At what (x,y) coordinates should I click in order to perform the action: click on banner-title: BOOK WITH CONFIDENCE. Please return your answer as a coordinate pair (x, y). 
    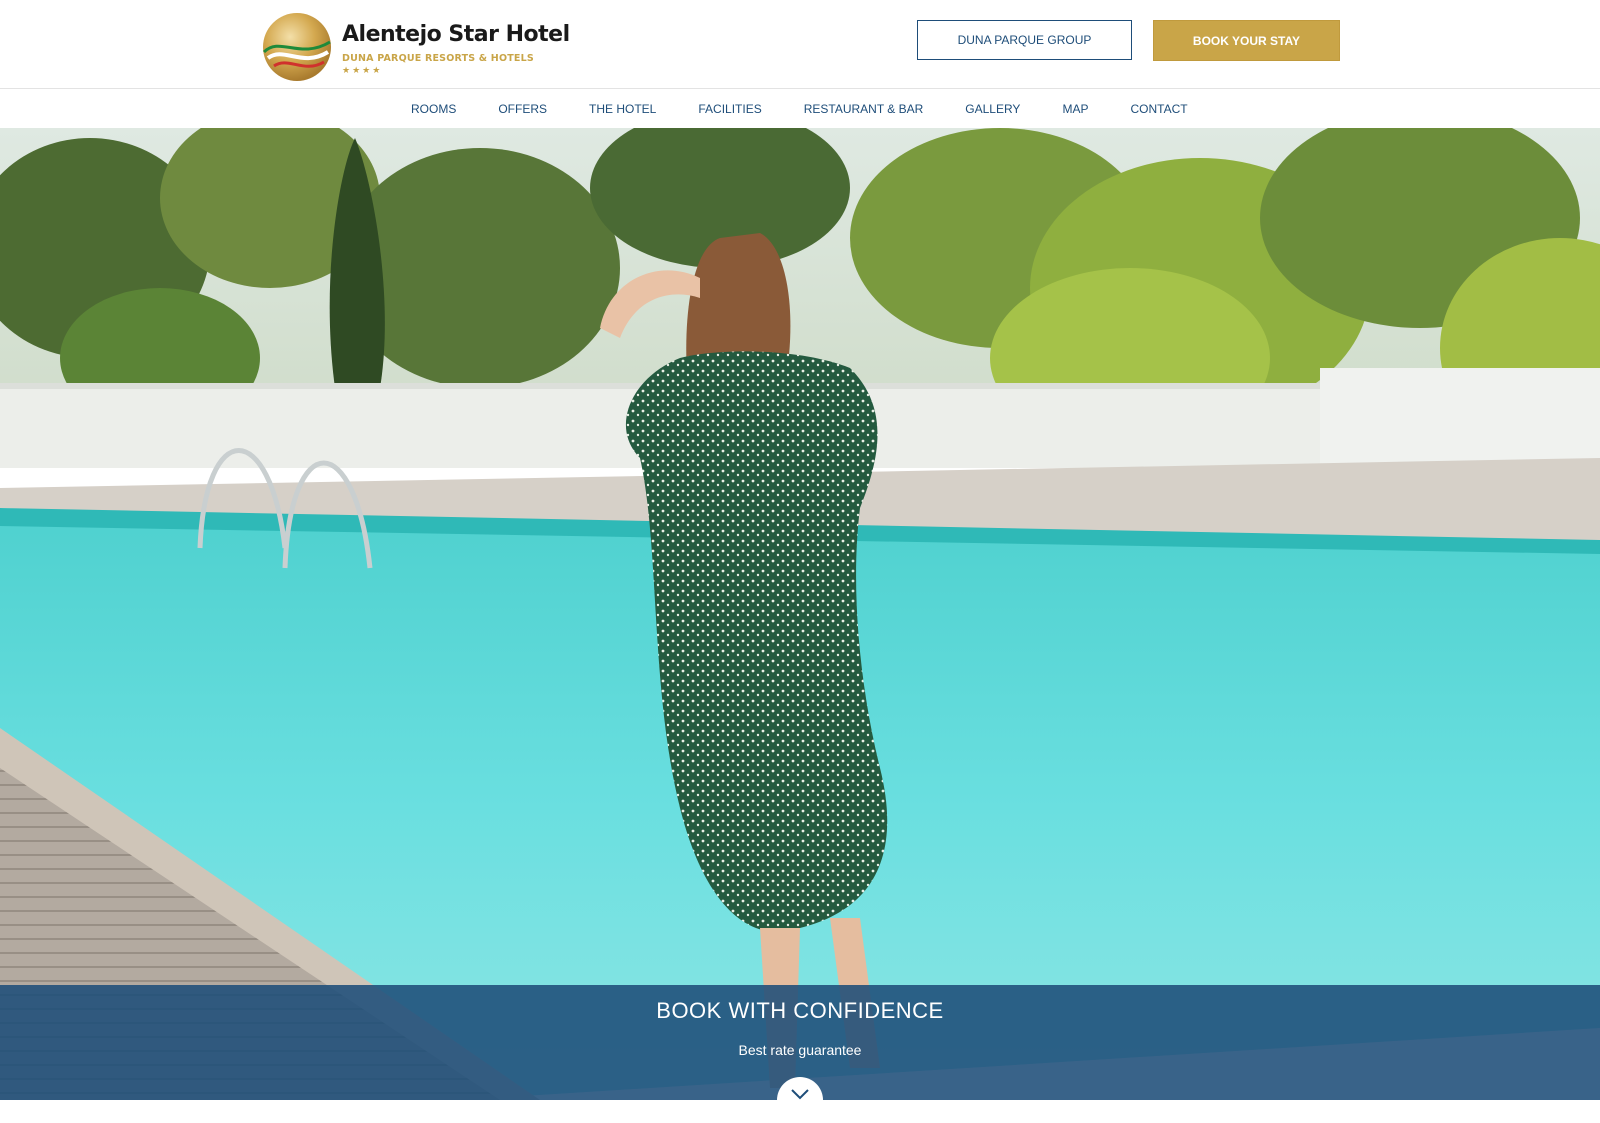
    Looking at the image, I should click on (800, 1010).